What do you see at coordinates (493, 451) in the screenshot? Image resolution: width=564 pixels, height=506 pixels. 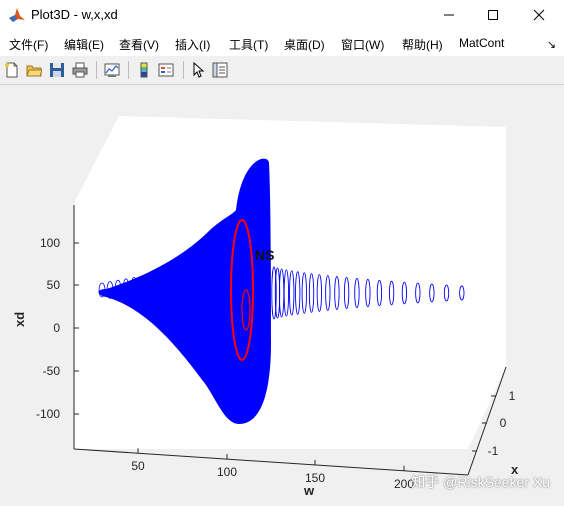 I see `x-tick-label: -1` at bounding box center [493, 451].